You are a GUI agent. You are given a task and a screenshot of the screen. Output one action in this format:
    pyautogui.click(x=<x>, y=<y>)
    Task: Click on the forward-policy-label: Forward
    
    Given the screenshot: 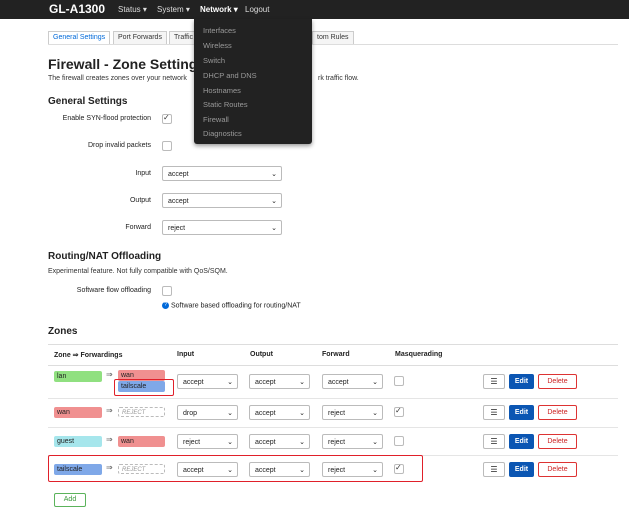 What is the action you would take?
    pyautogui.click(x=138, y=227)
    